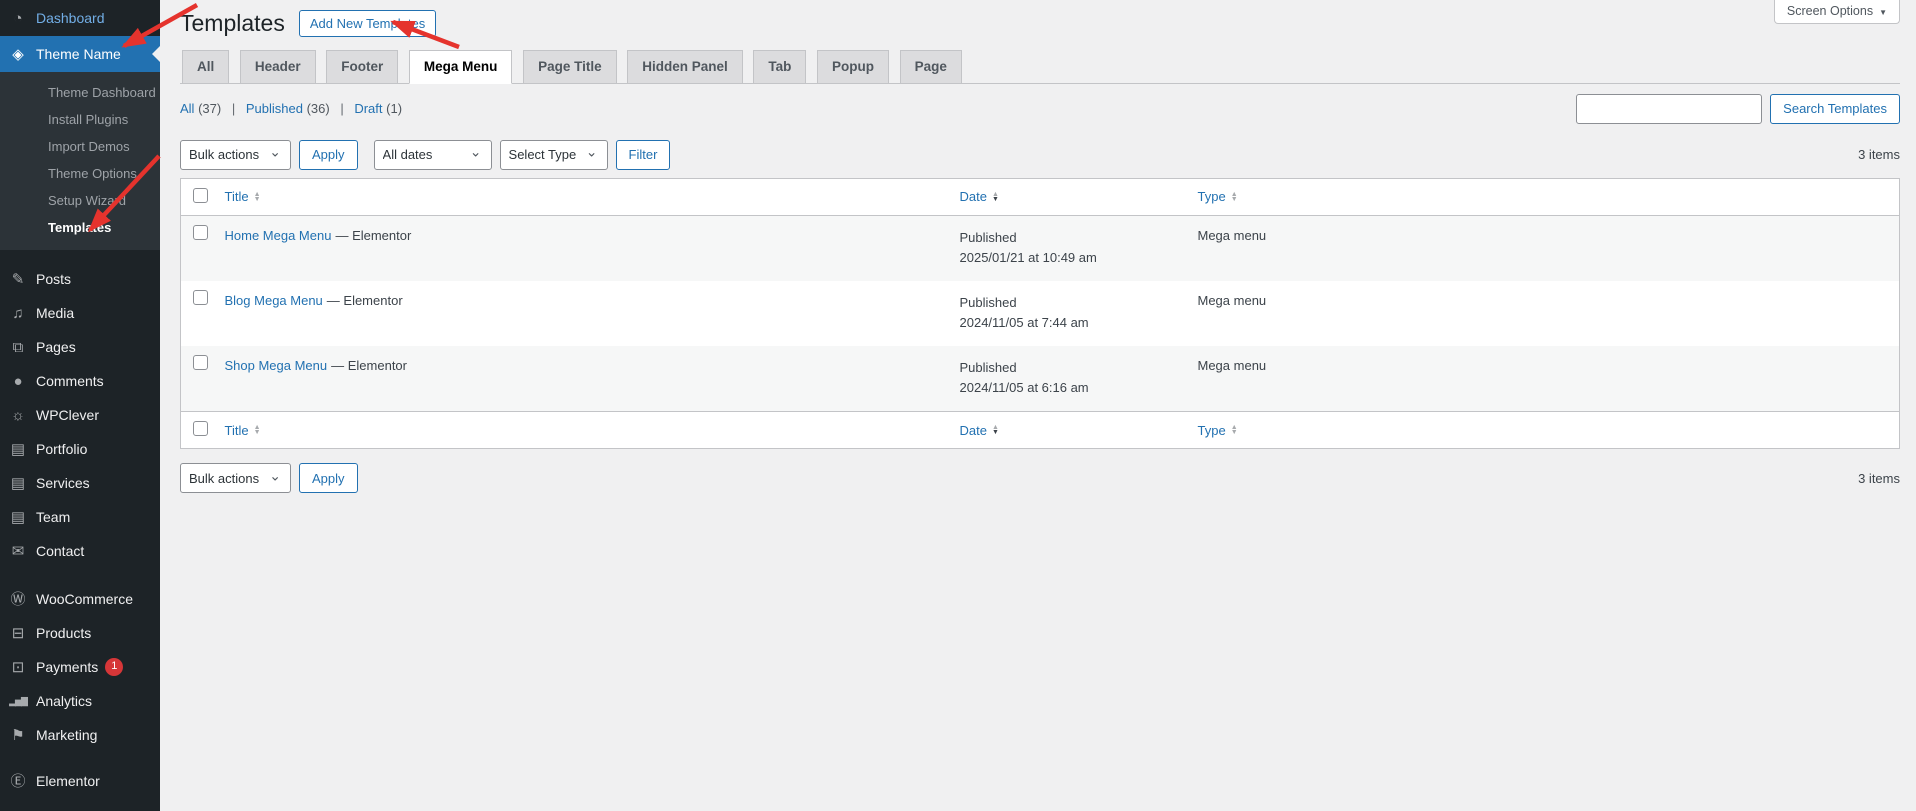 Image resolution: width=1916 pixels, height=811 pixels. I want to click on sidebar-item-team: ▤ Team, so click(80, 517).